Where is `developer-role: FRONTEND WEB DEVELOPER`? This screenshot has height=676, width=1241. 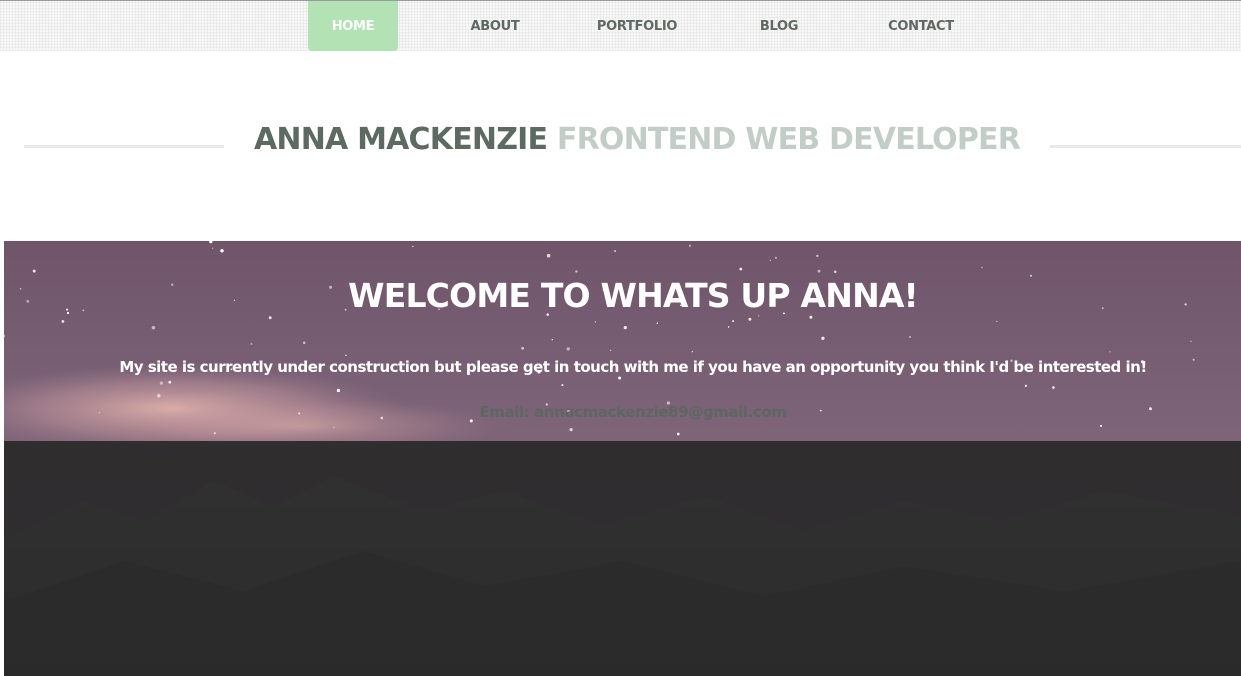
developer-role: FRONTEND WEB DEVELOPER is located at coordinates (788, 139).